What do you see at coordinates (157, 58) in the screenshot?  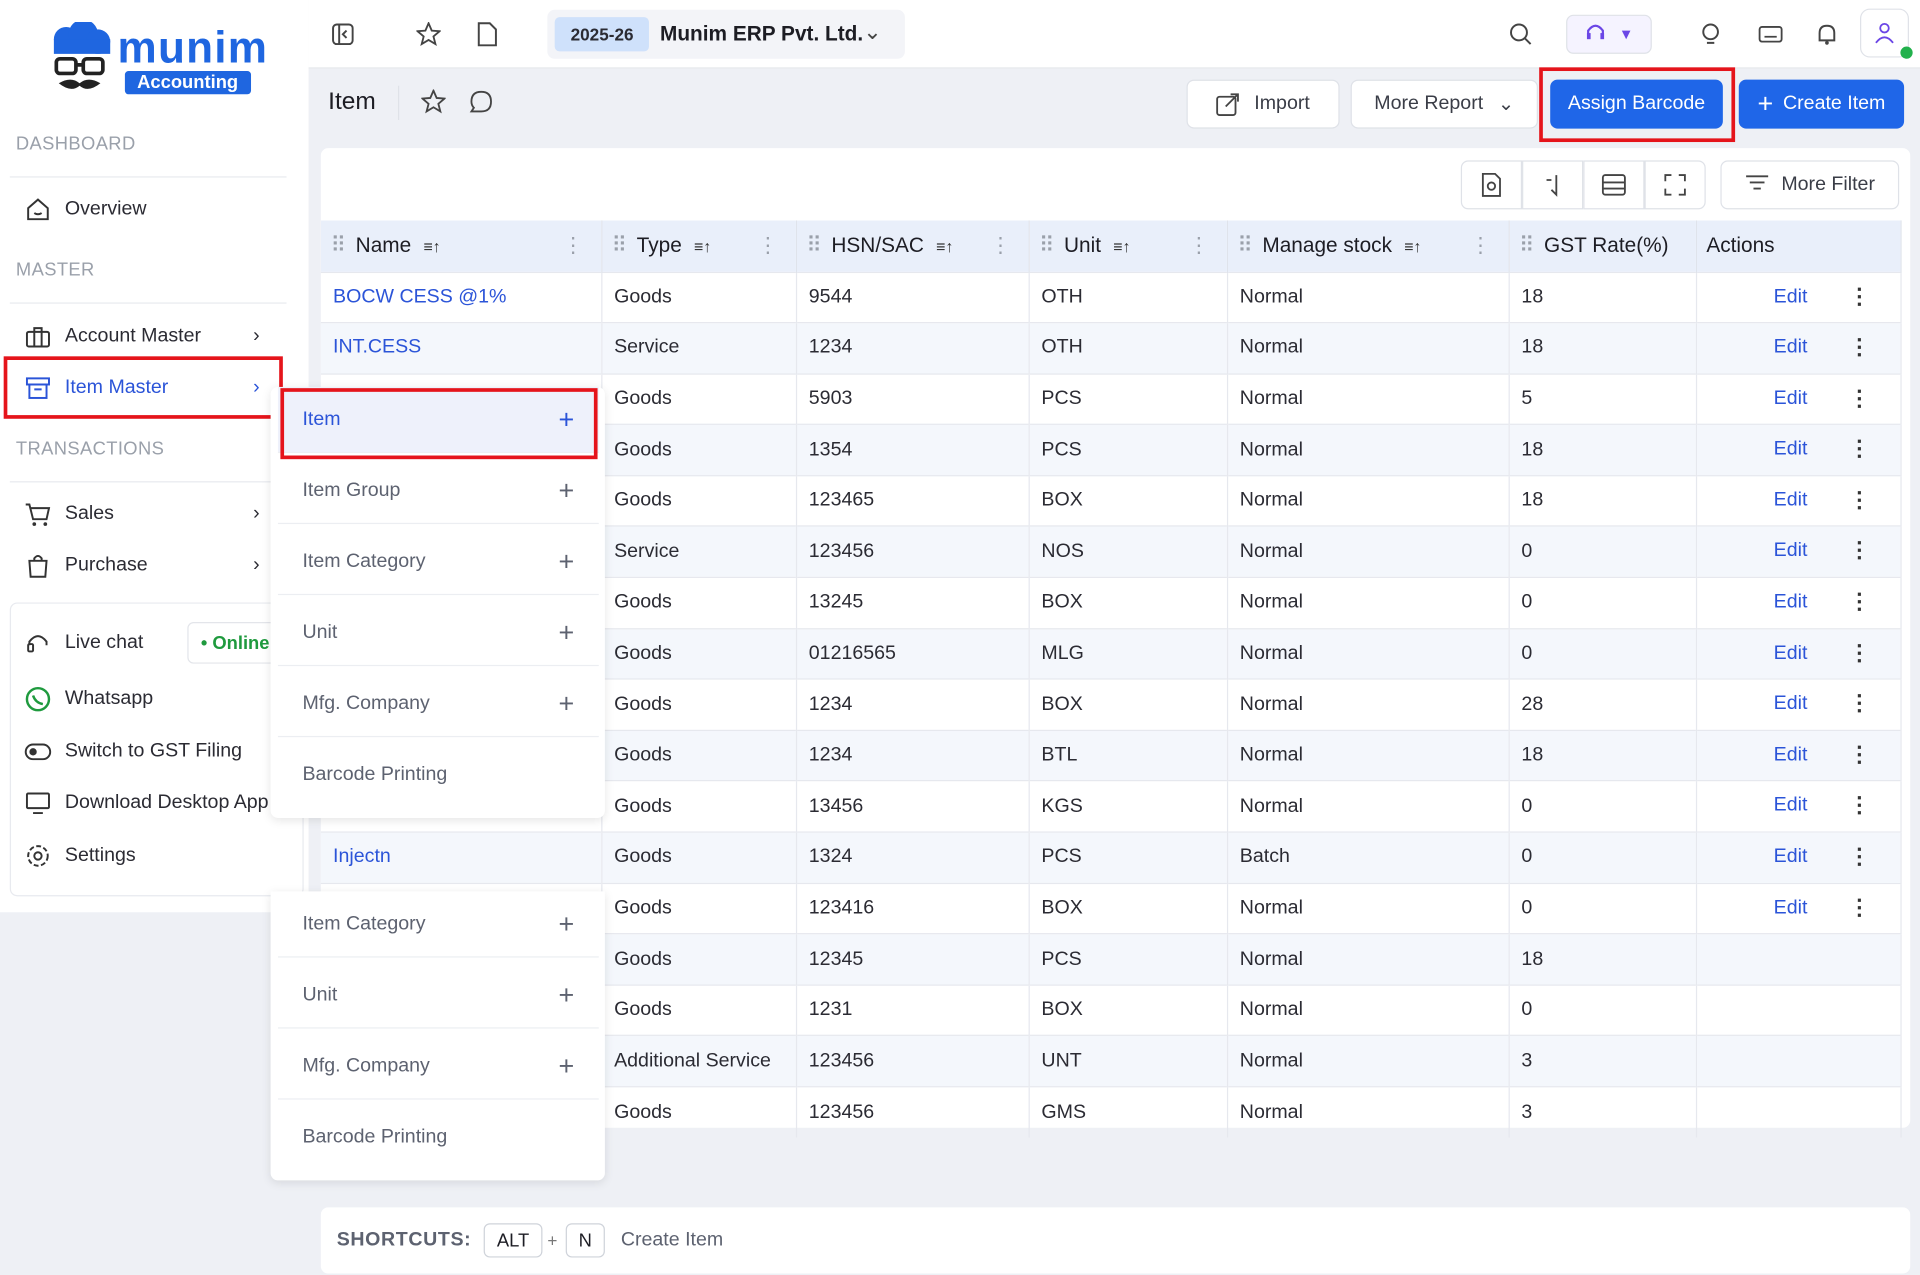 I see `munim-logo: munim Accounting` at bounding box center [157, 58].